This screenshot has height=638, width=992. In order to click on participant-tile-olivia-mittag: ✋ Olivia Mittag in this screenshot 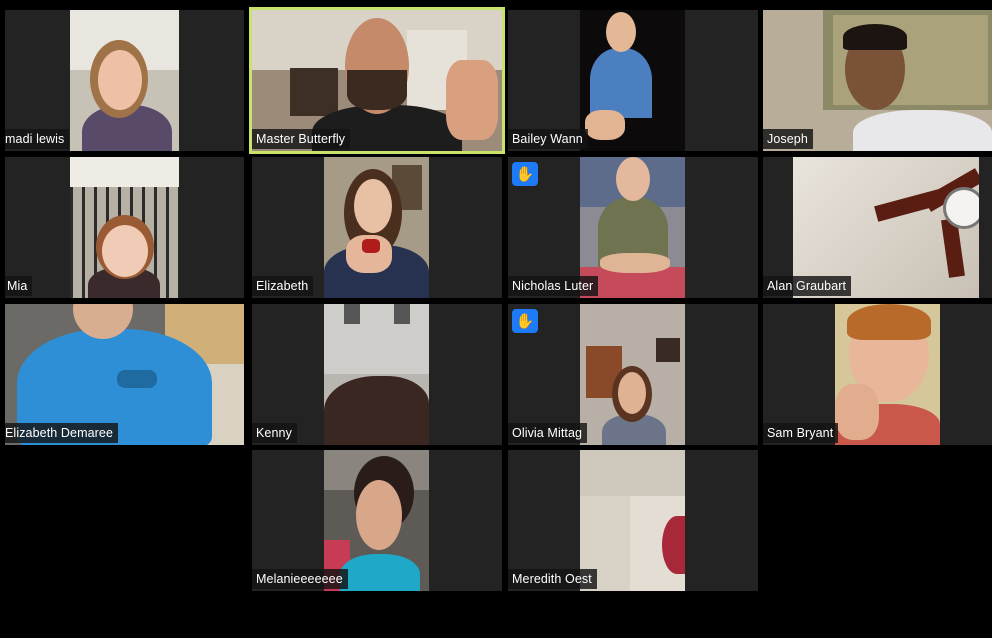, I will do `click(633, 374)`.